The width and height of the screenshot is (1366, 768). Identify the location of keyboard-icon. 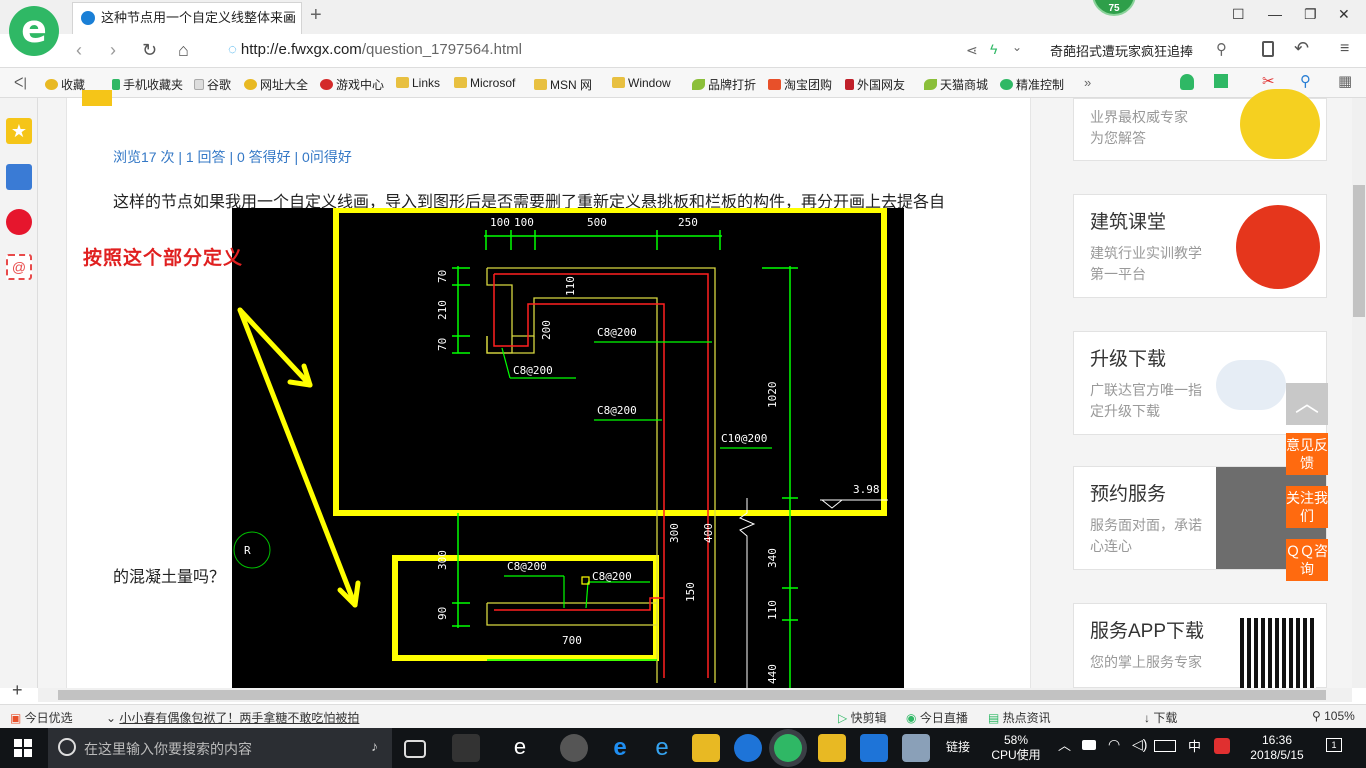
(1165, 746).